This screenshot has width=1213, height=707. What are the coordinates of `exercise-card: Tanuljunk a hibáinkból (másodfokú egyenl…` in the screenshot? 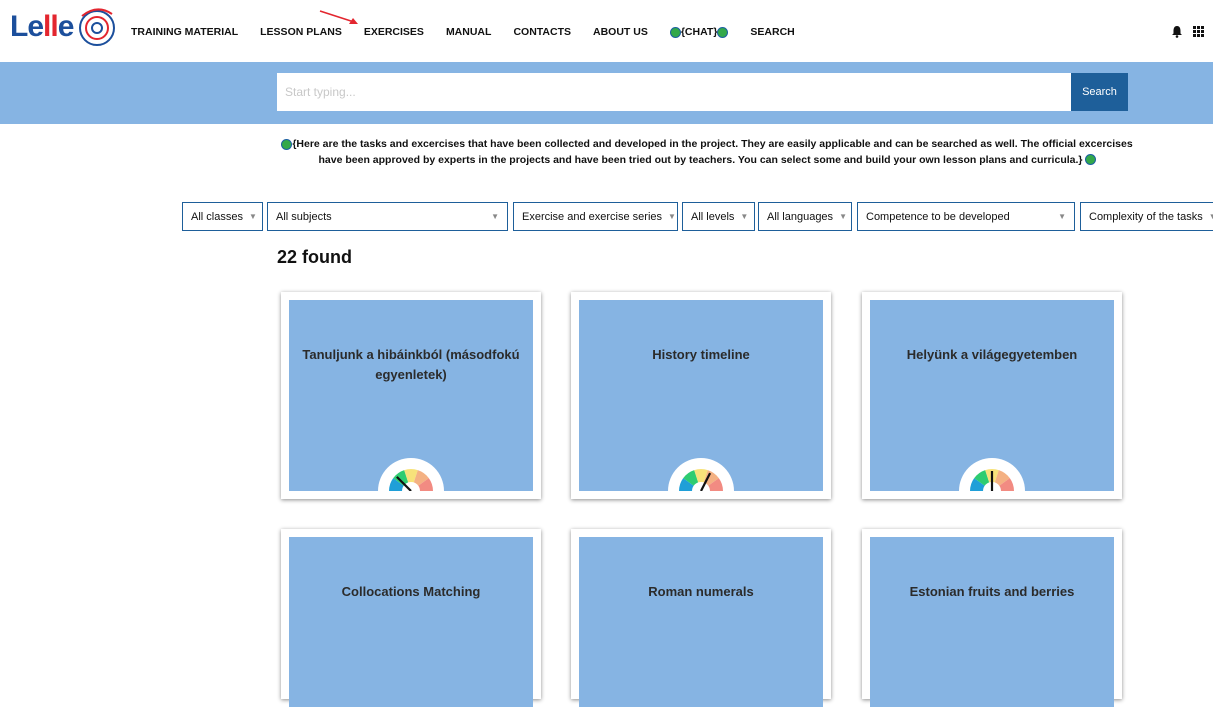 It's located at (411, 395).